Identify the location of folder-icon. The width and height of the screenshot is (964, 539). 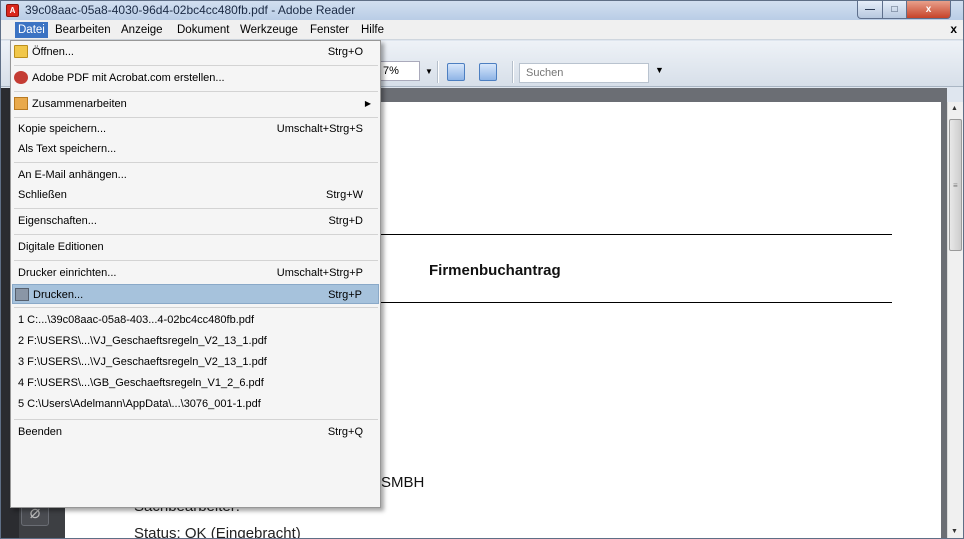
(21, 51).